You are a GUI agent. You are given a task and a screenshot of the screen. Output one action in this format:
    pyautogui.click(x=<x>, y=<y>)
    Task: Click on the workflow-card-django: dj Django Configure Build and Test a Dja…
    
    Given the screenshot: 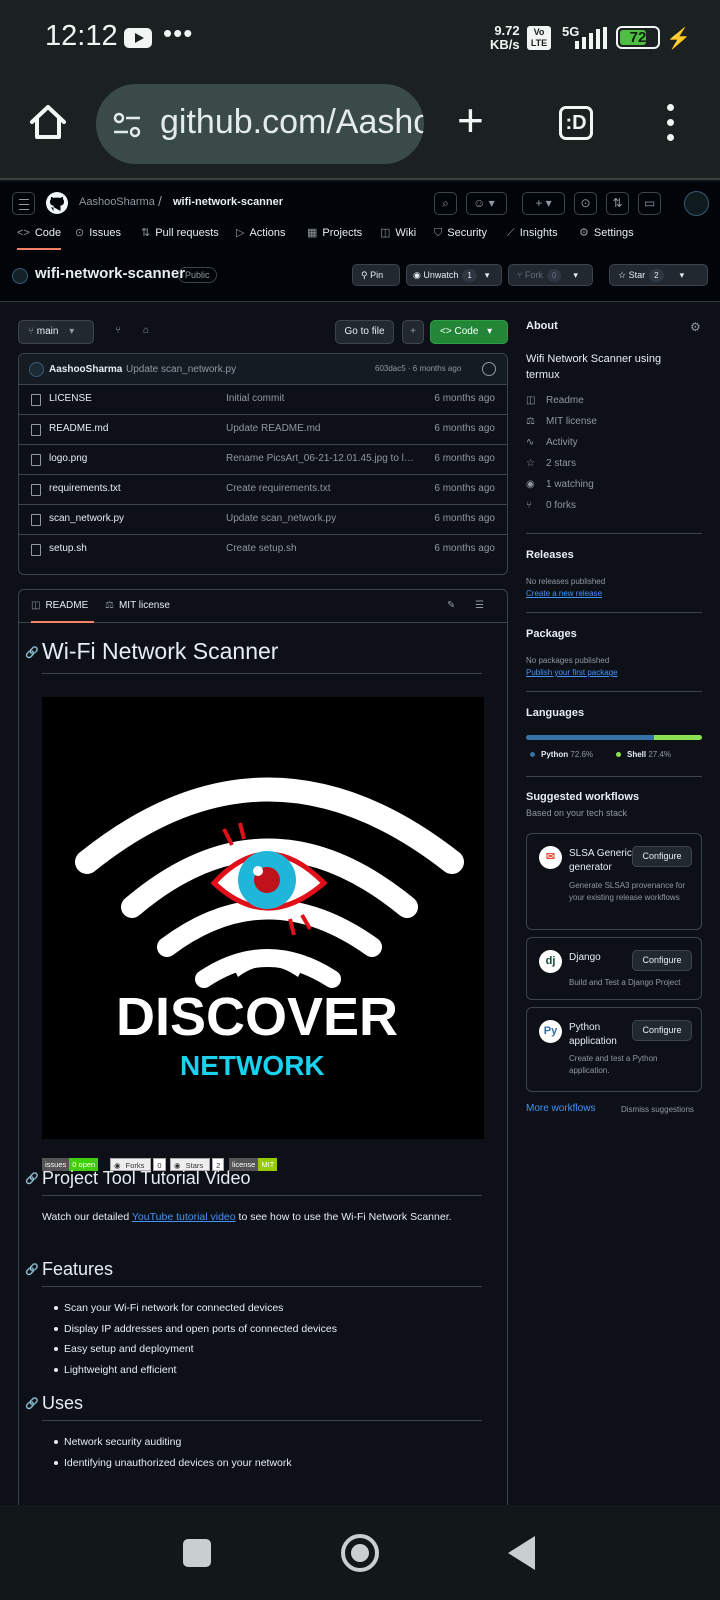 What is the action you would take?
    pyautogui.click(x=614, y=968)
    